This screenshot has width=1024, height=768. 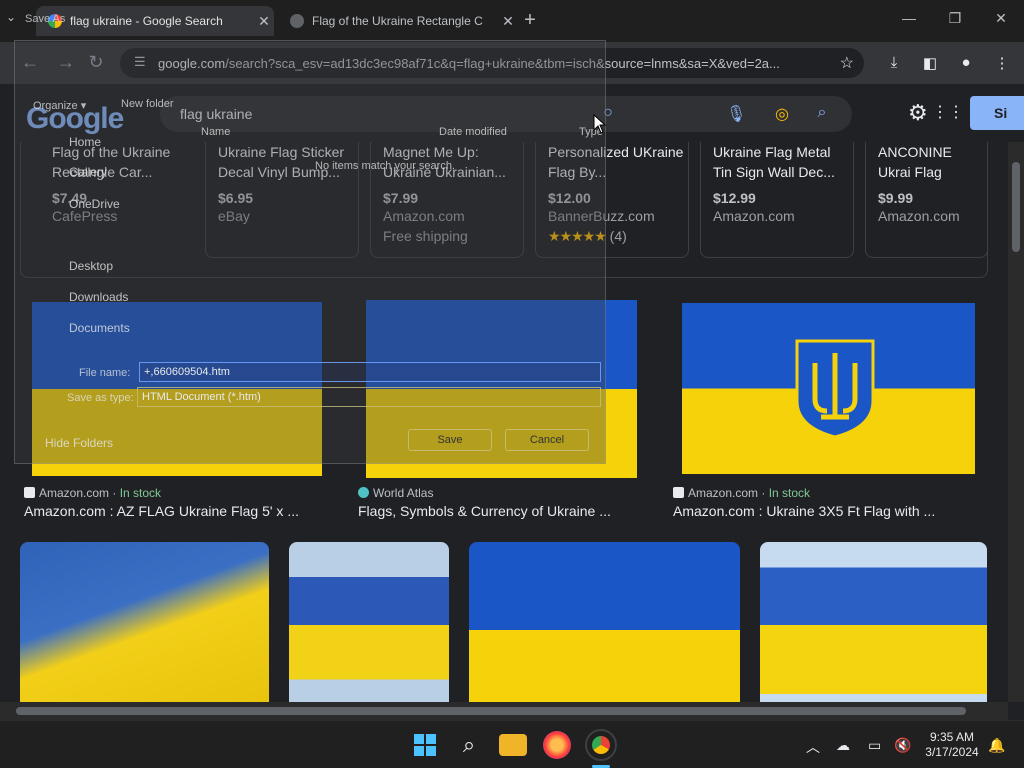 I want to click on nav-item-documents: Documents, so click(x=99, y=328).